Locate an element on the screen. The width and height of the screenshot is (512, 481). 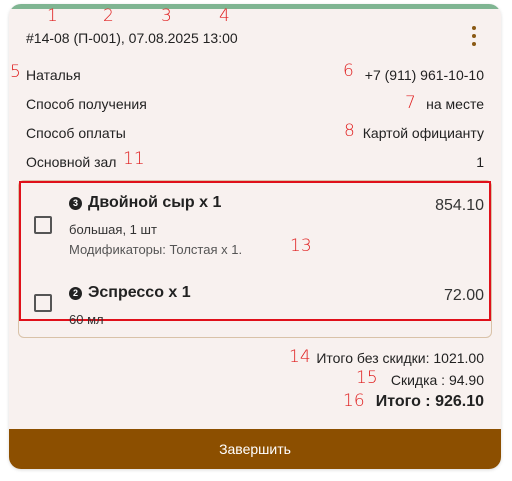
annotation-label: 13 is located at coordinates (301, 246).